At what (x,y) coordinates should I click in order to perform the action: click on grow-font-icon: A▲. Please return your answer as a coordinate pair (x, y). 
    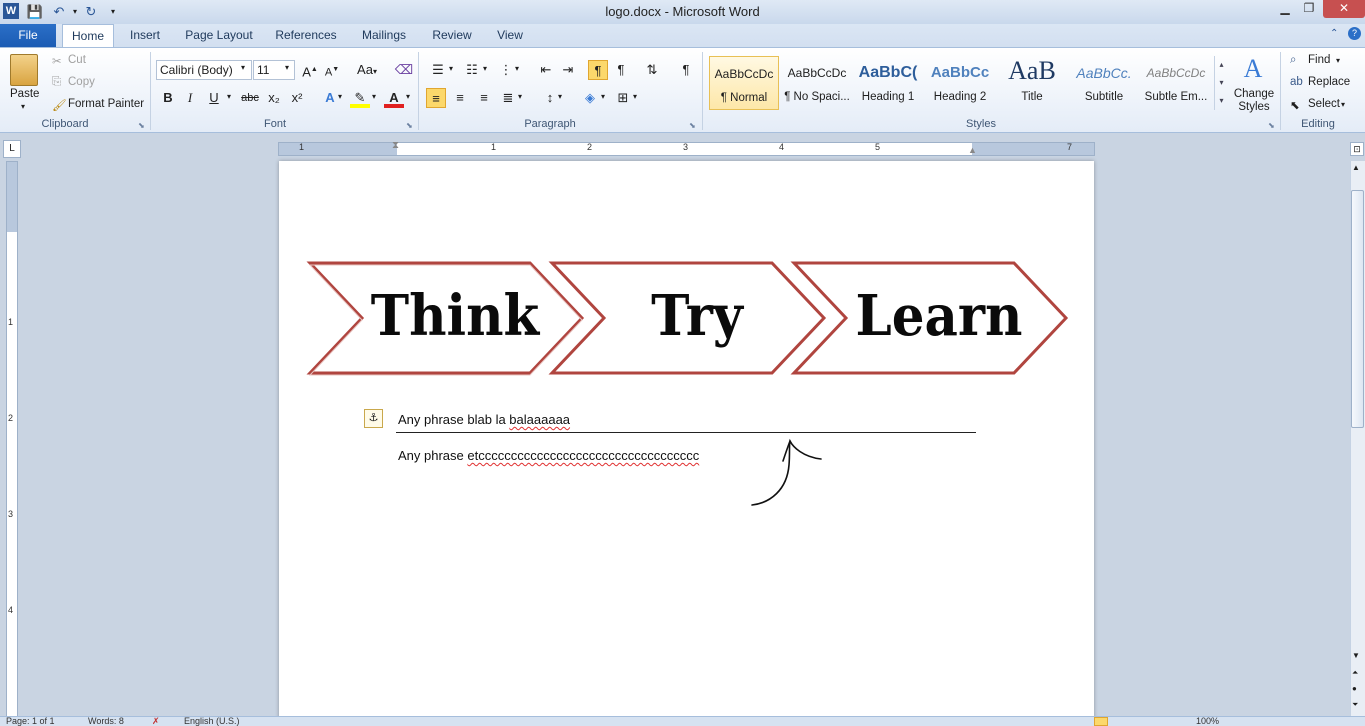
    Looking at the image, I should click on (310, 70).